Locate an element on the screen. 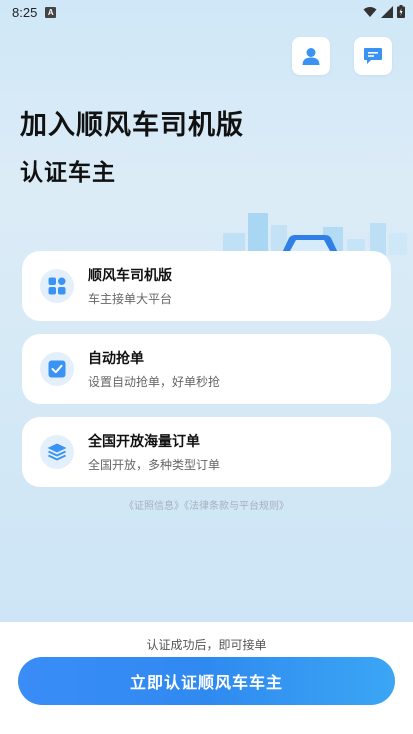 This screenshot has height=734, width=413. feature-card-nationwide-orders: 全国开放海量订单 全国开放，多种类型订单 is located at coordinates (206, 452).